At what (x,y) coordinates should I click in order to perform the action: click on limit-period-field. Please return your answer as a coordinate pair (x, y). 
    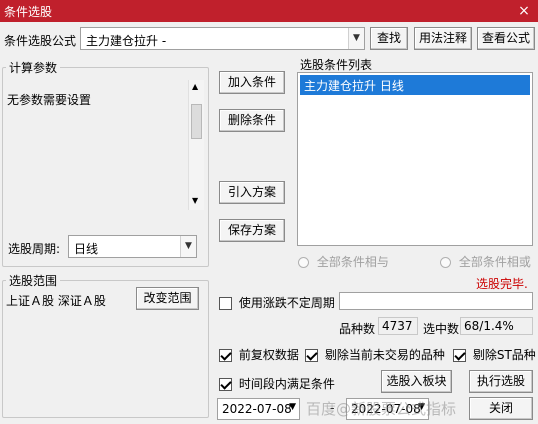
    Looking at the image, I should click on (436, 301).